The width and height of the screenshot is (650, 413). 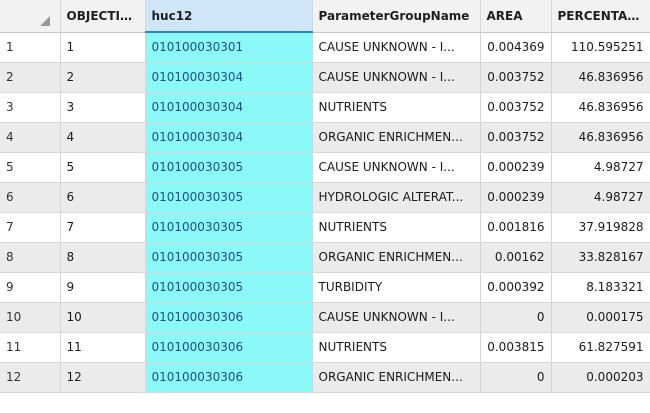 What do you see at coordinates (103, 227) in the screenshot?
I see `objectid-cell: 7` at bounding box center [103, 227].